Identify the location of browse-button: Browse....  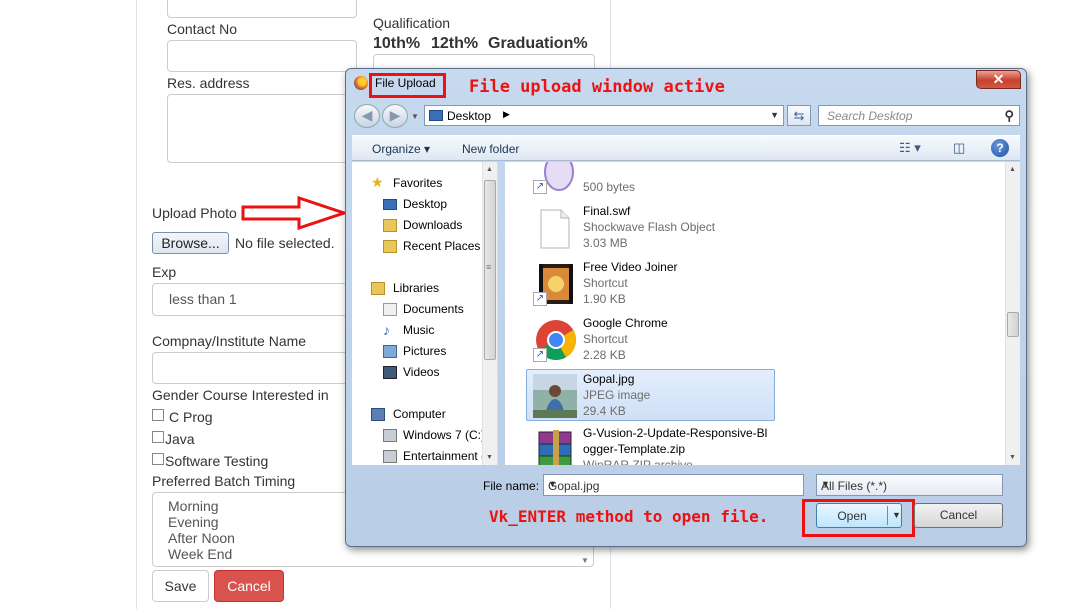
(190, 243).